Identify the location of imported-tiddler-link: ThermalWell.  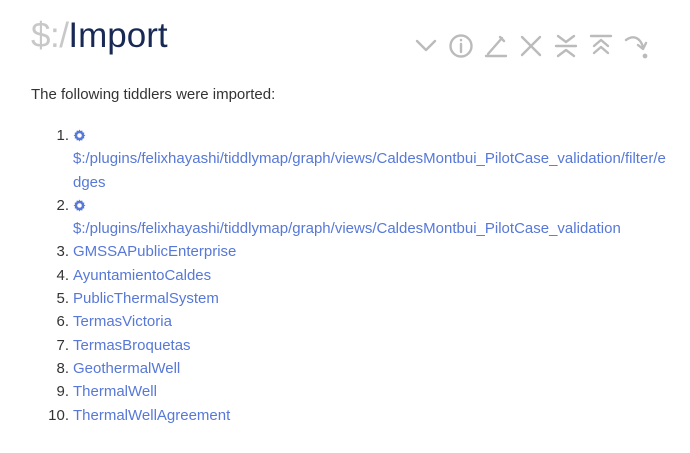
(115, 391).